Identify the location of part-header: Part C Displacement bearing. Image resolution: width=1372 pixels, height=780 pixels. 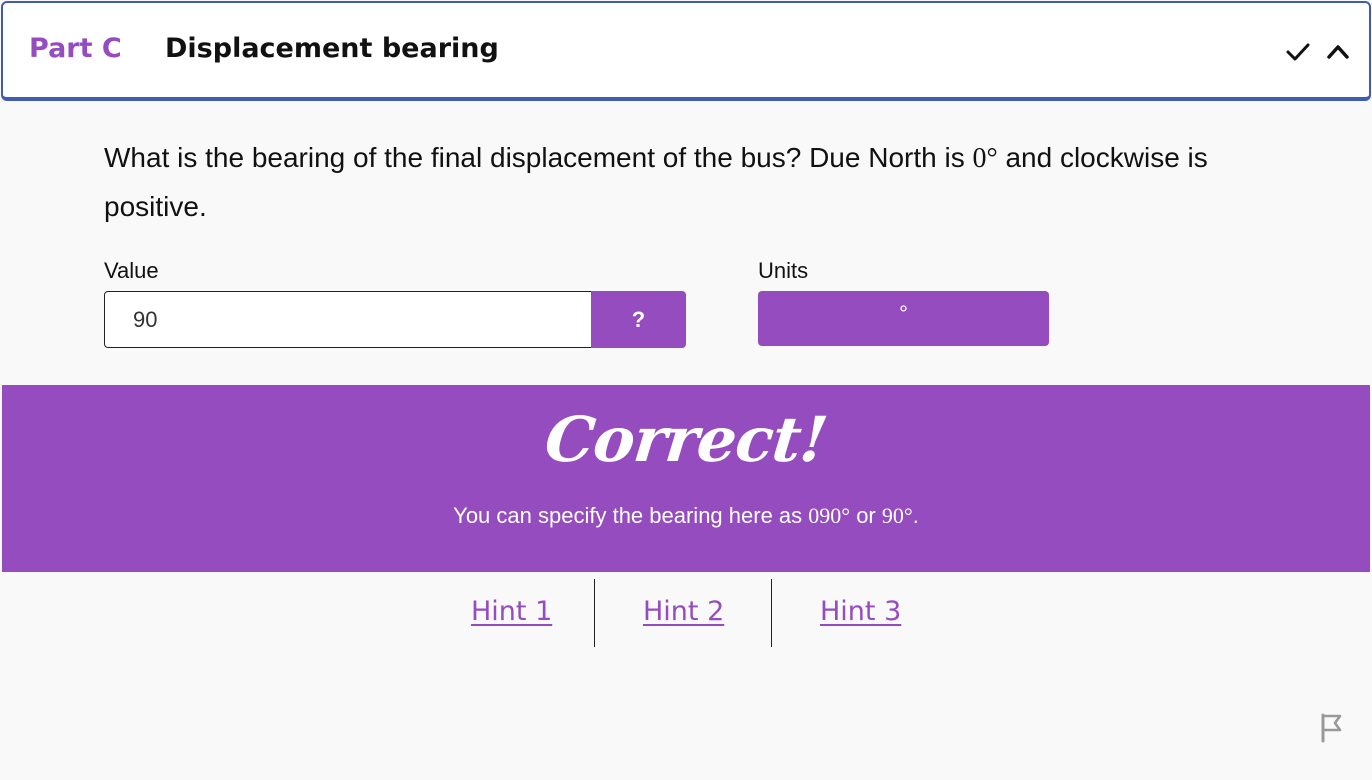
(686, 51).